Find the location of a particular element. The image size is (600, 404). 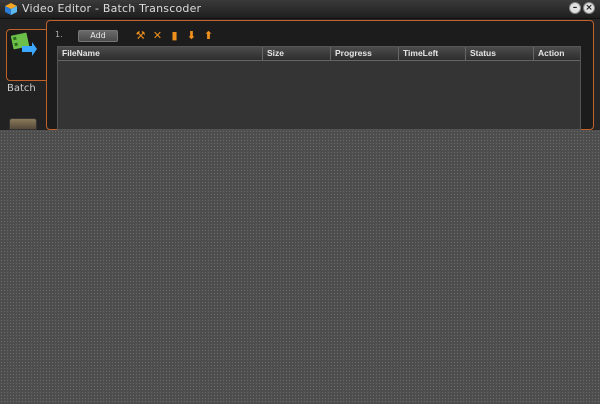

column-header-filename: FileName is located at coordinates (160, 53).